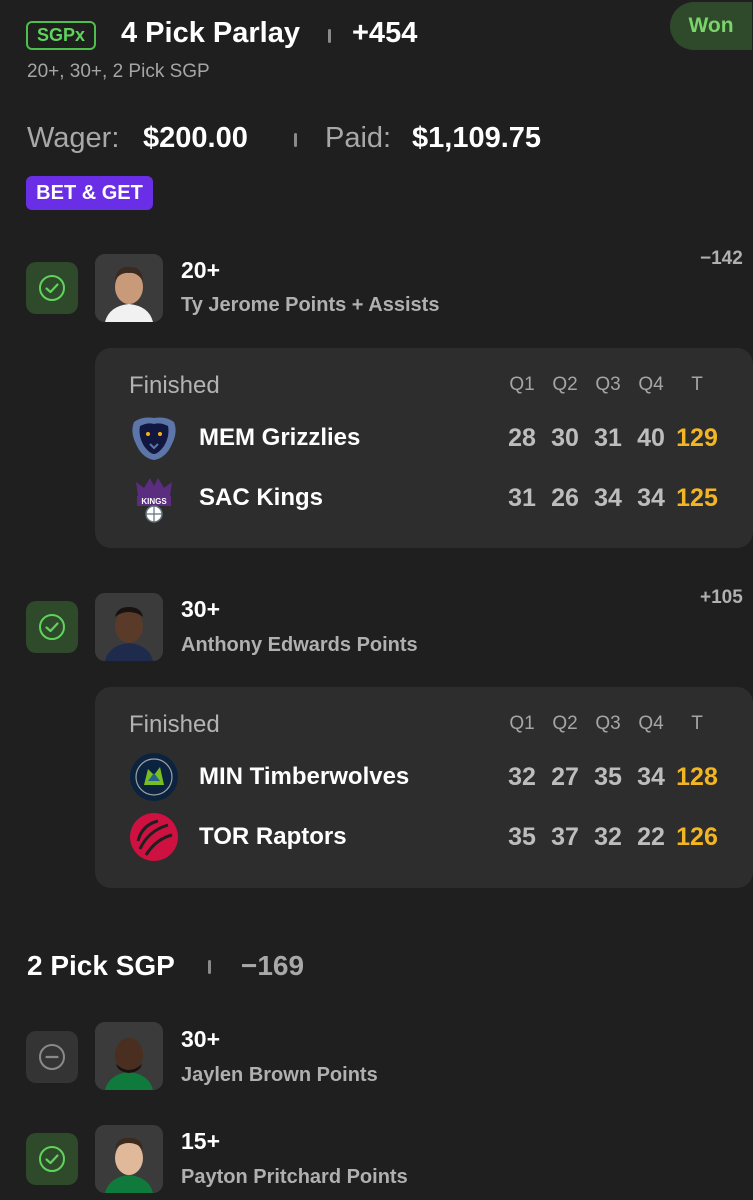 Image resolution: width=753 pixels, height=1200 pixels. I want to click on team-q2-score: 27, so click(565, 777).